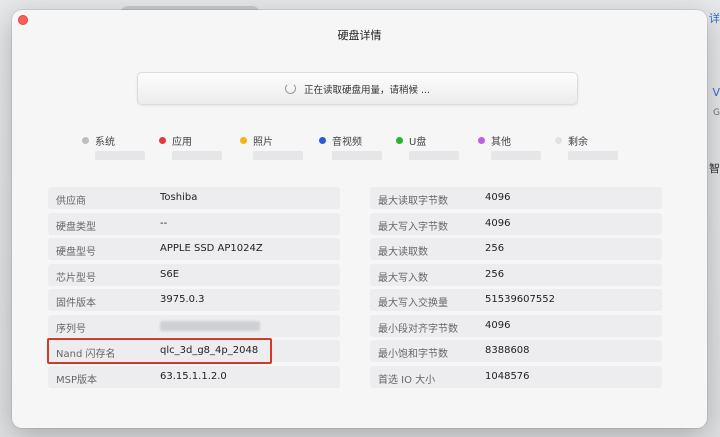 The height and width of the screenshot is (437, 720). What do you see at coordinates (347, 142) in the screenshot?
I see `legend-label: 音视频` at bounding box center [347, 142].